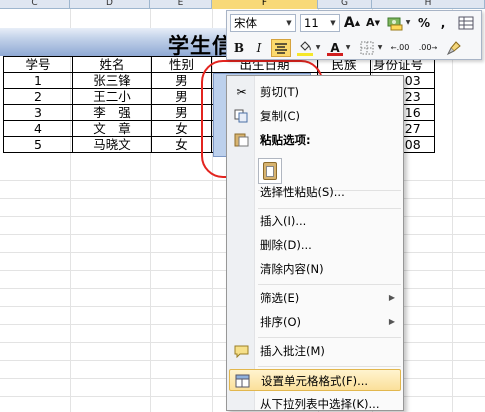  What do you see at coordinates (345, 4) in the screenshot?
I see `column-header-g: G` at bounding box center [345, 4].